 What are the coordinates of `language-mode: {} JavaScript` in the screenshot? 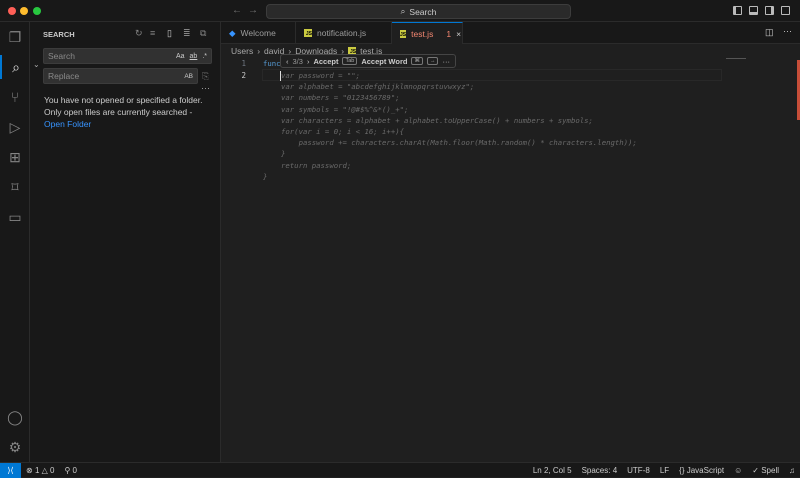 It's located at (701, 470).